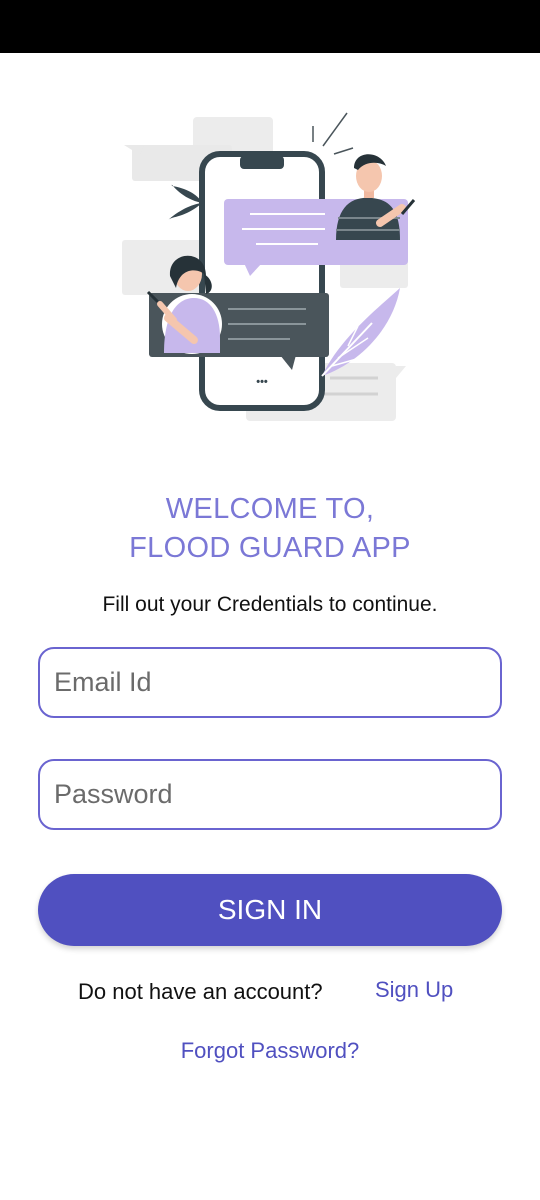 Image resolution: width=540 pixels, height=1200 pixels. Describe the element at coordinates (270, 26) in the screenshot. I see `status-bar` at that location.